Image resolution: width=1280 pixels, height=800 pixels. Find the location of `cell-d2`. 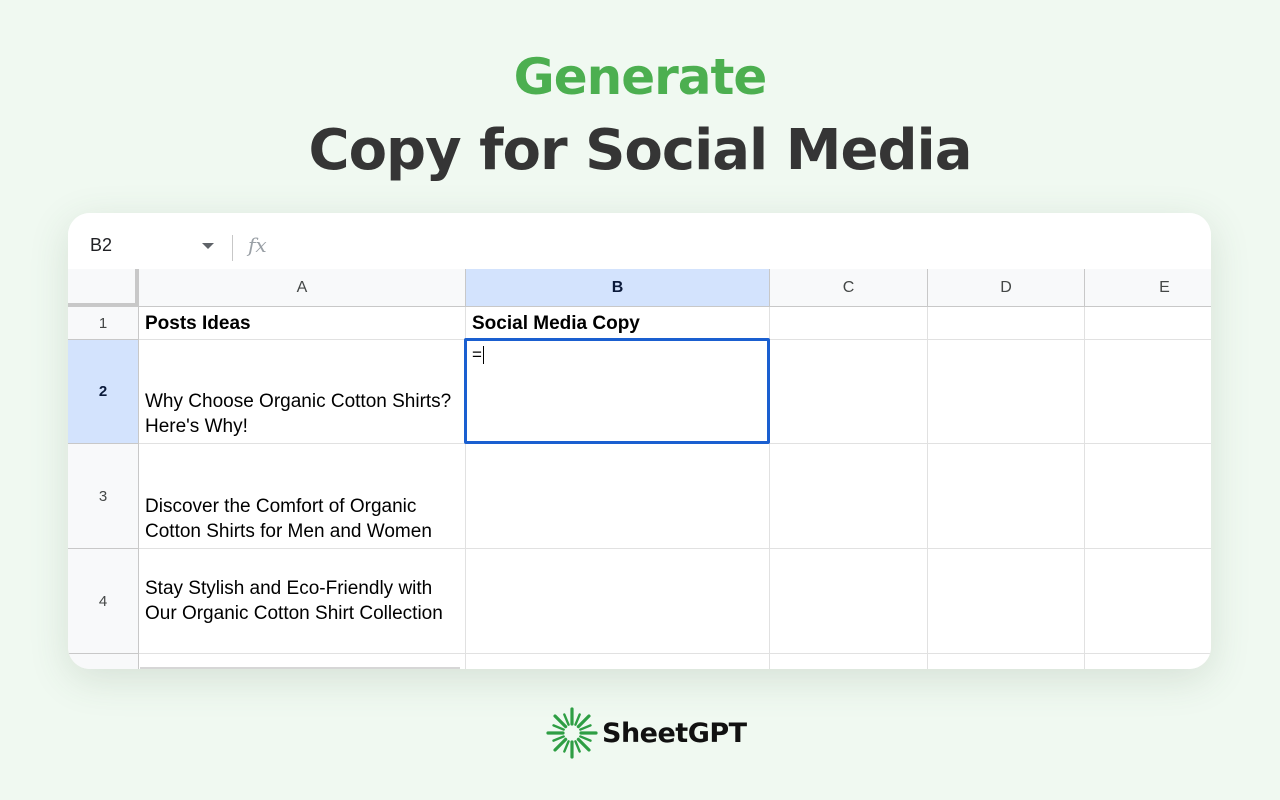

cell-d2 is located at coordinates (1006, 392).